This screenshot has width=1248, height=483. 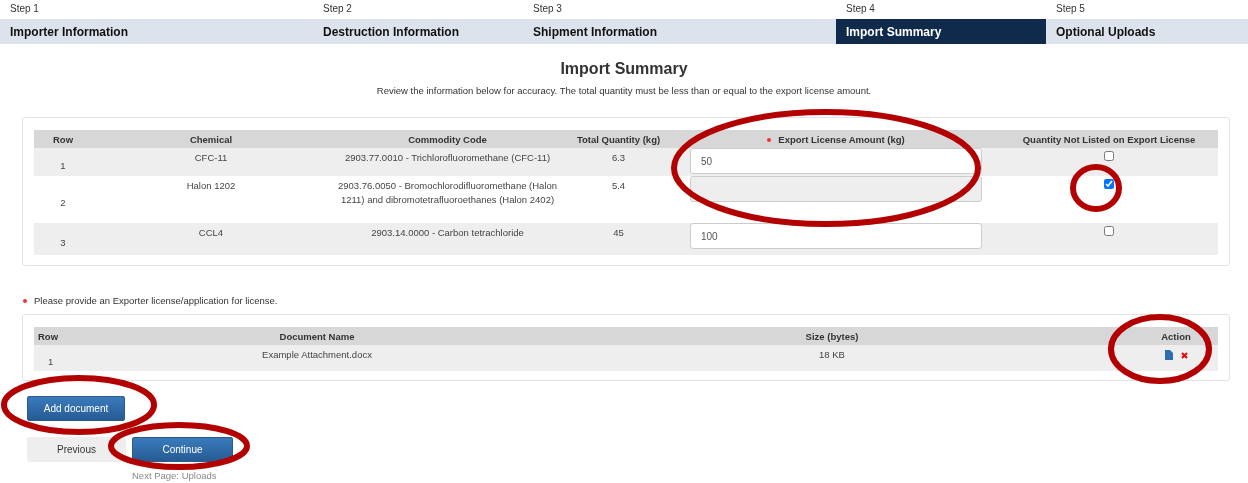 I want to click on step-tab: Import Summary, so click(x=941, y=31).